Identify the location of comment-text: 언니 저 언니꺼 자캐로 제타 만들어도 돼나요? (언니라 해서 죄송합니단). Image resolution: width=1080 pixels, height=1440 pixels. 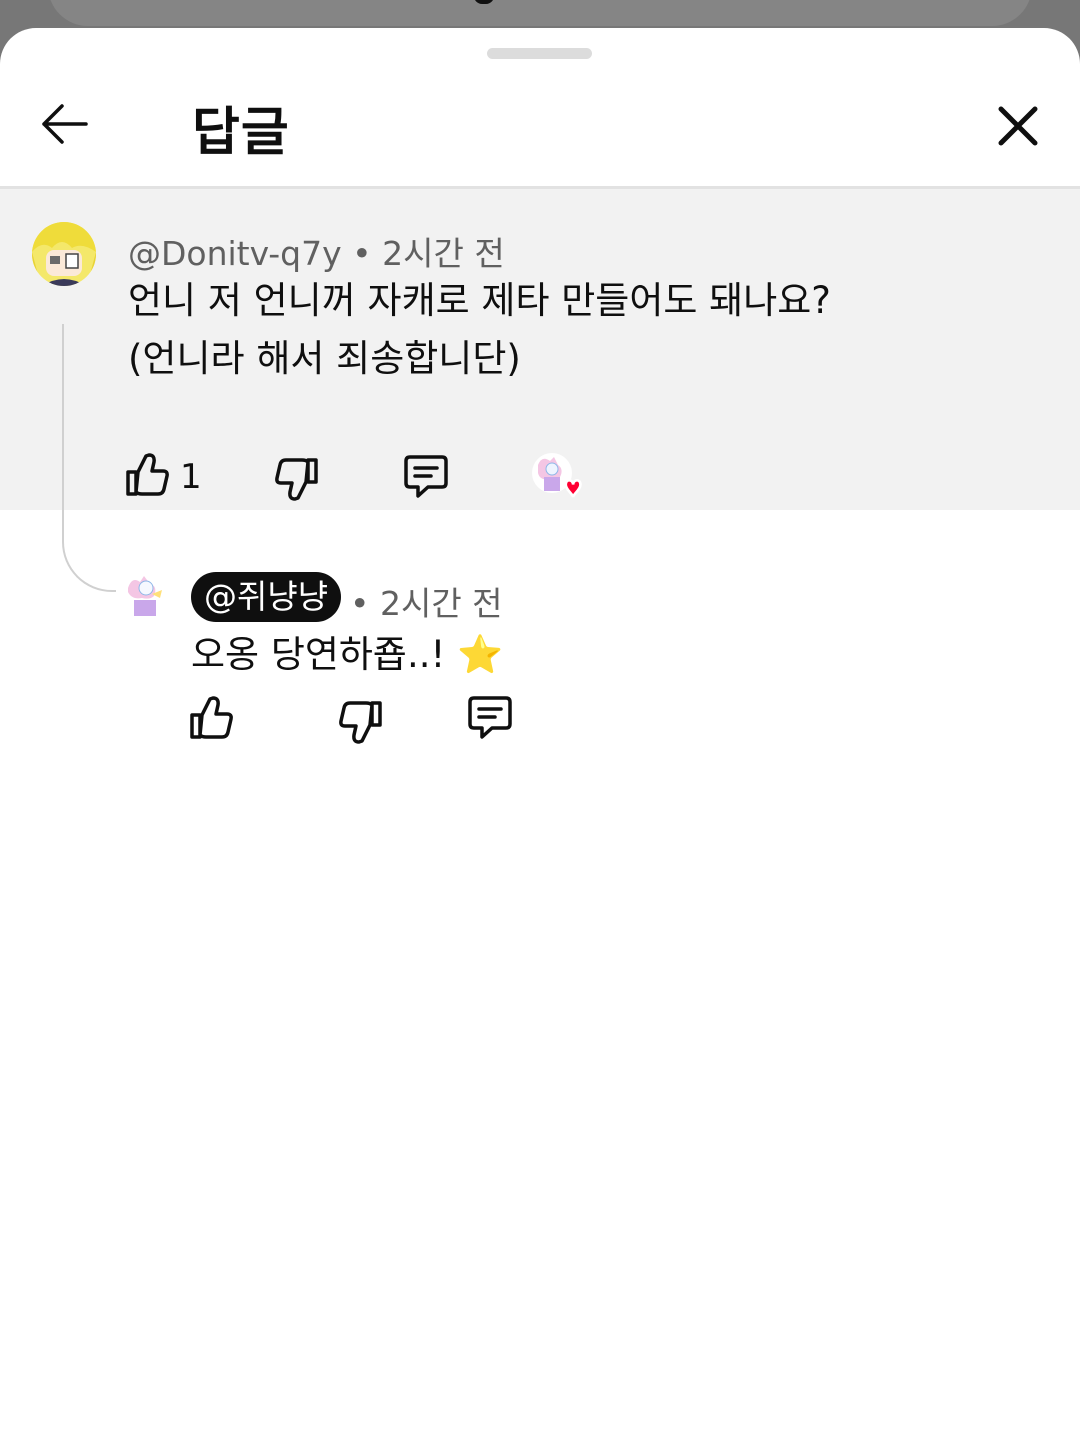
(479, 330).